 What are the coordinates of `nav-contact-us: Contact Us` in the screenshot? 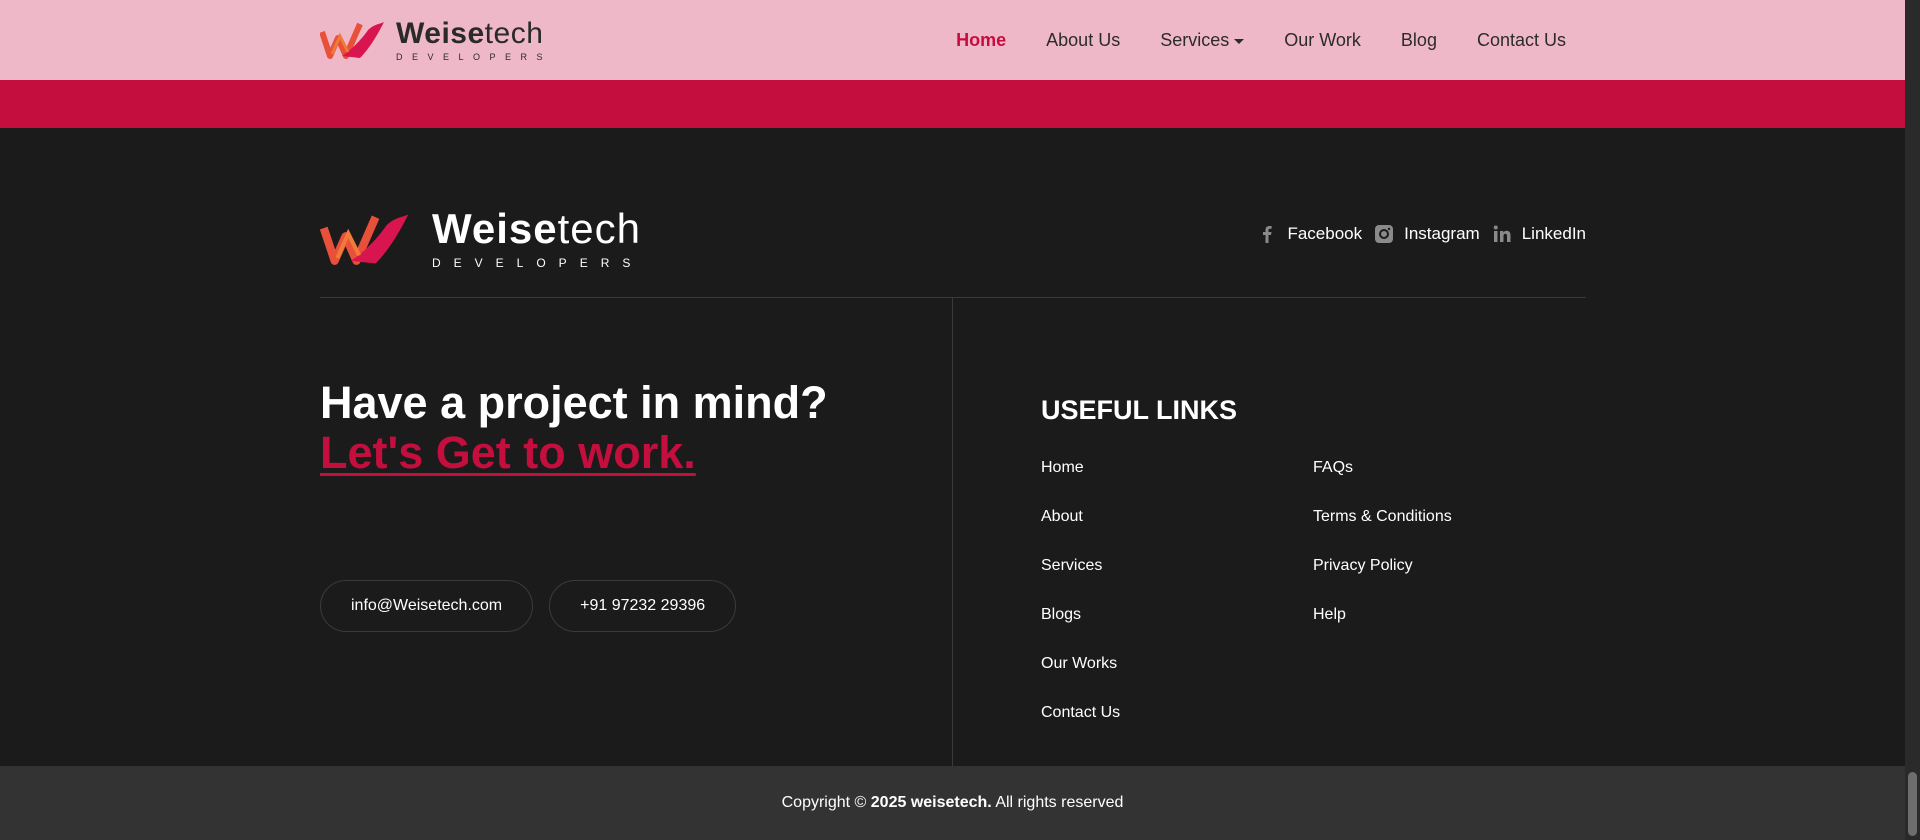 It's located at (1521, 40).